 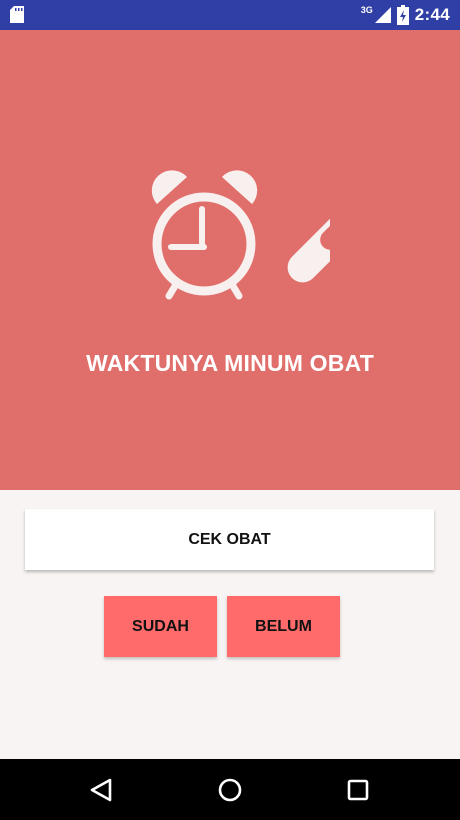 I want to click on back-icon, so click(x=101, y=790).